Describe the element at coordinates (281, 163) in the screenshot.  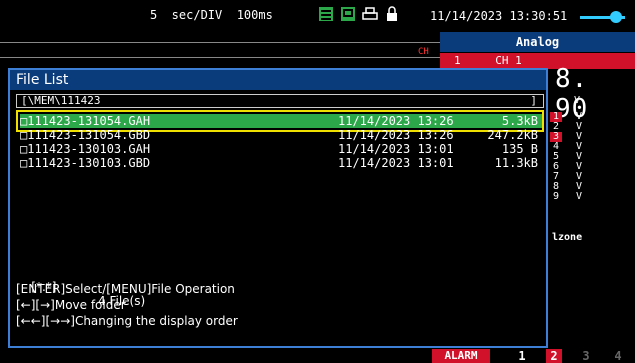
I see `file-row: □111423-130103.GBD 11/14/2023 13:01 11.3kB` at that location.